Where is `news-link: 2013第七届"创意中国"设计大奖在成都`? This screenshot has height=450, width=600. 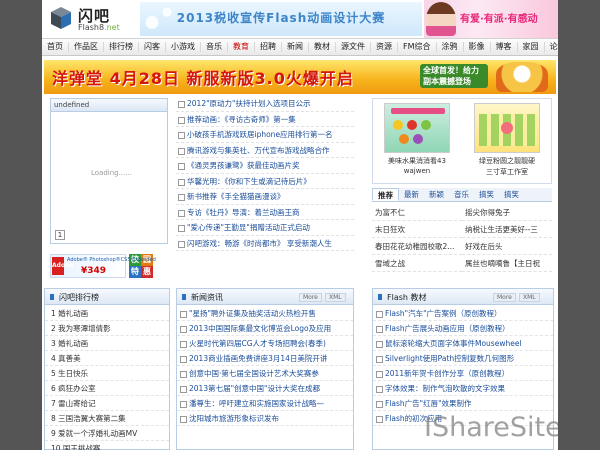 news-link: 2013第七届"创意中国"设计大奖在成都 is located at coordinates (265, 388).